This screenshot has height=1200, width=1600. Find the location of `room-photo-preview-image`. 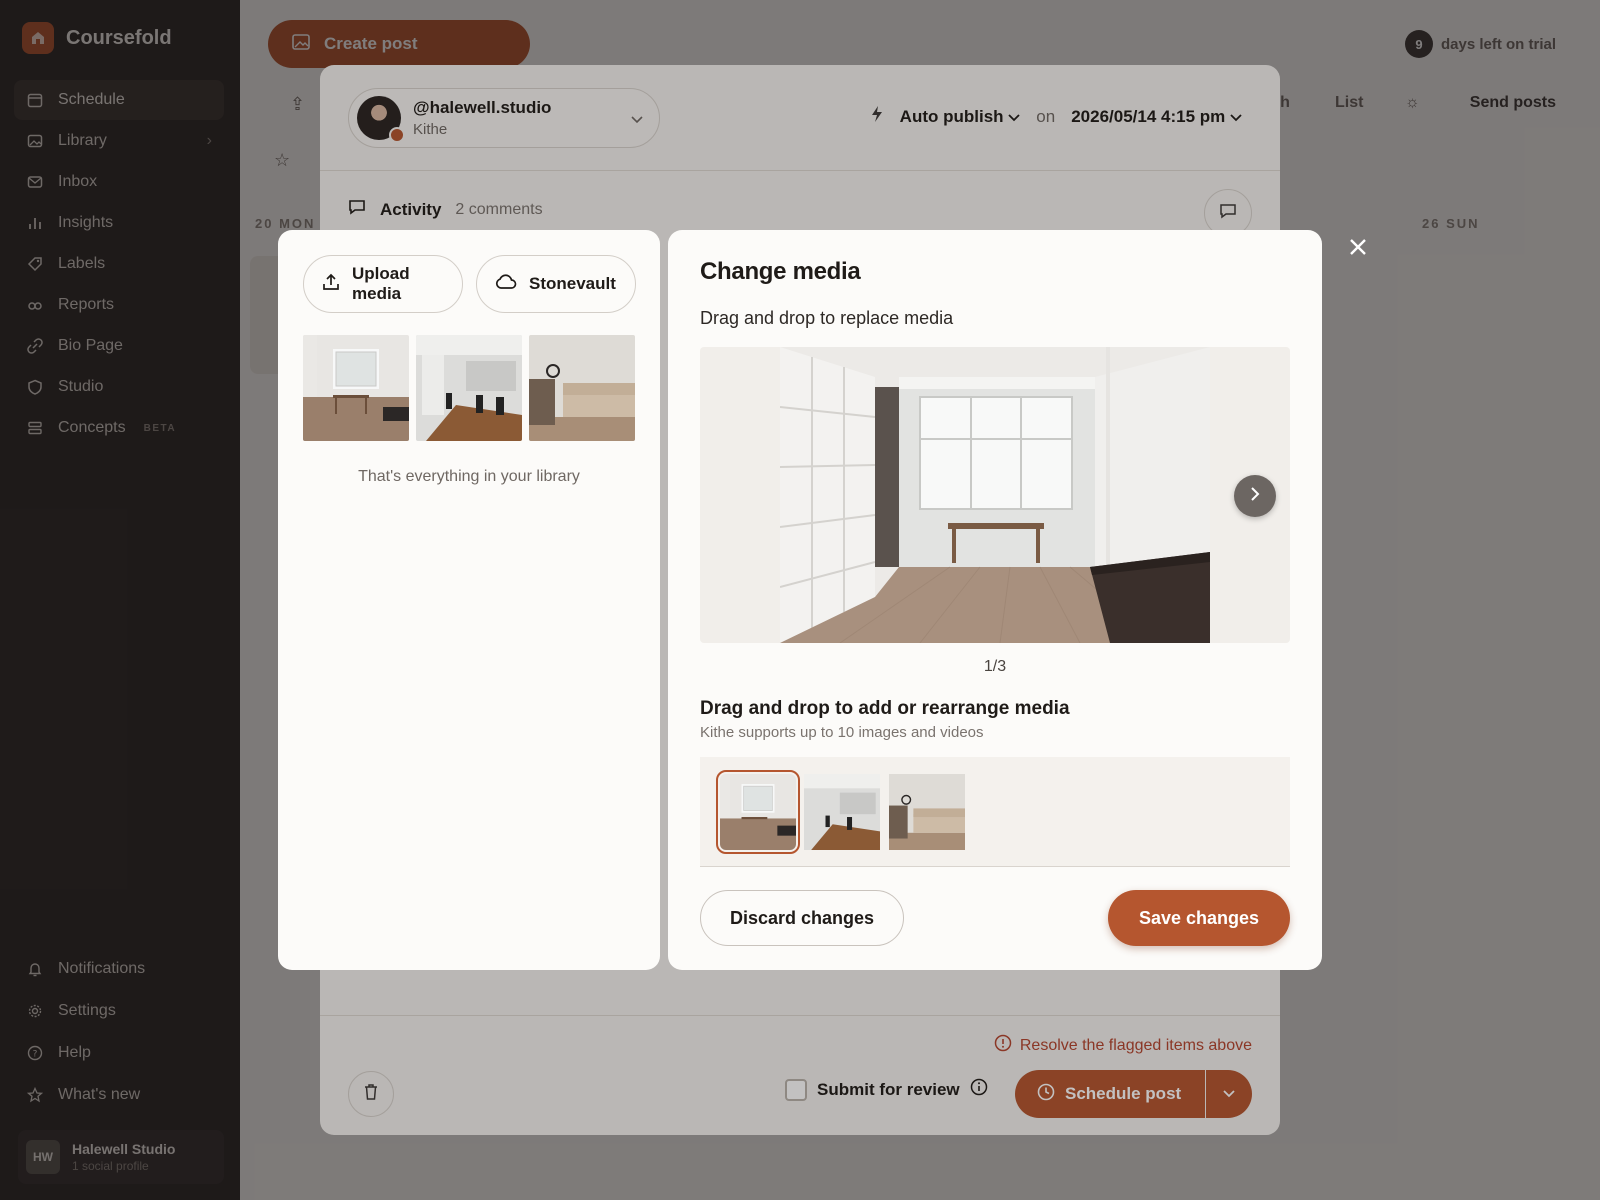

room-photo-preview-image is located at coordinates (995, 495).